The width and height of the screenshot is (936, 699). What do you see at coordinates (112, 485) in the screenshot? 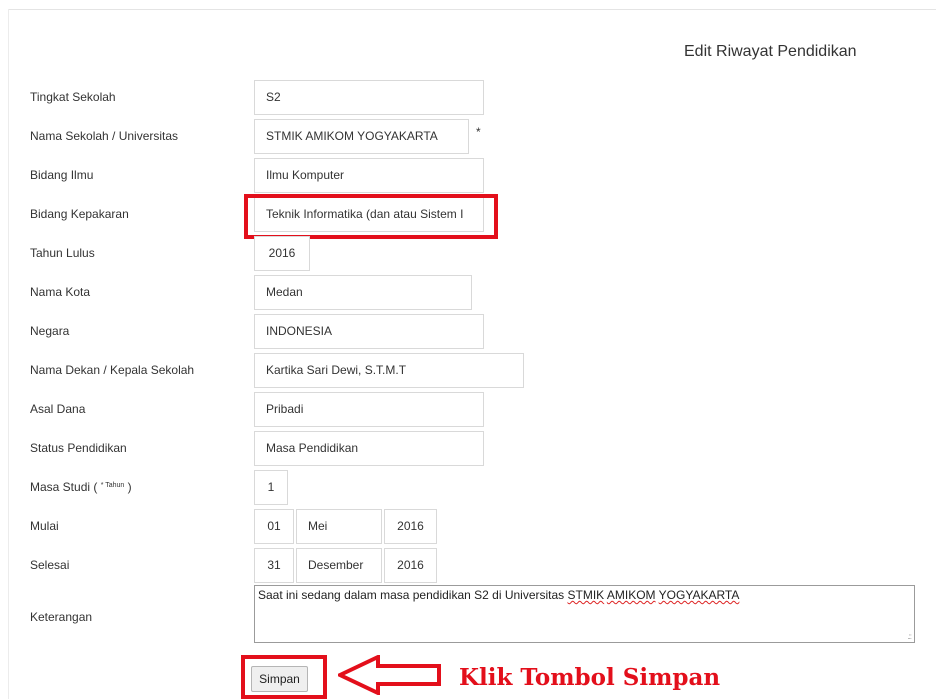
I see `masa-studi-unit-note: * Tahun` at bounding box center [112, 485].